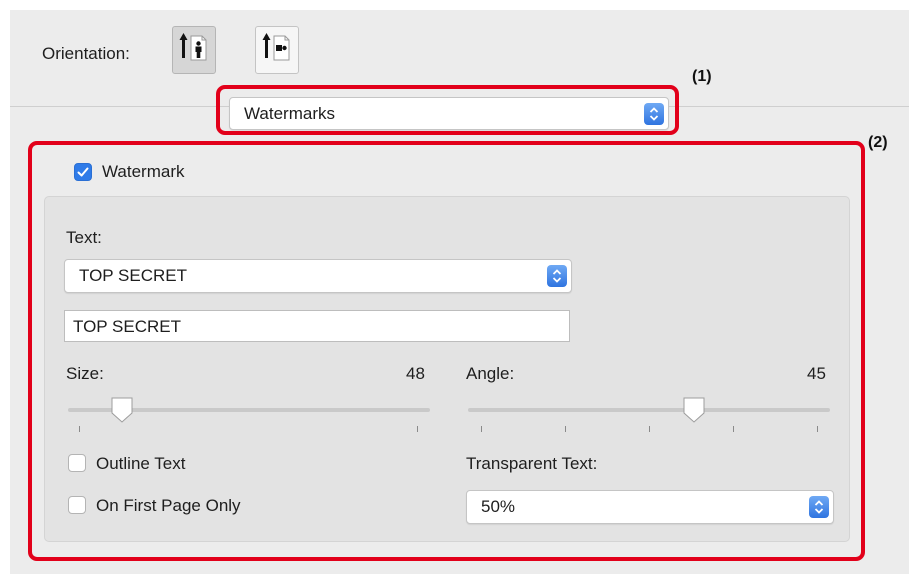  I want to click on landscape-orientation-button, so click(277, 50).